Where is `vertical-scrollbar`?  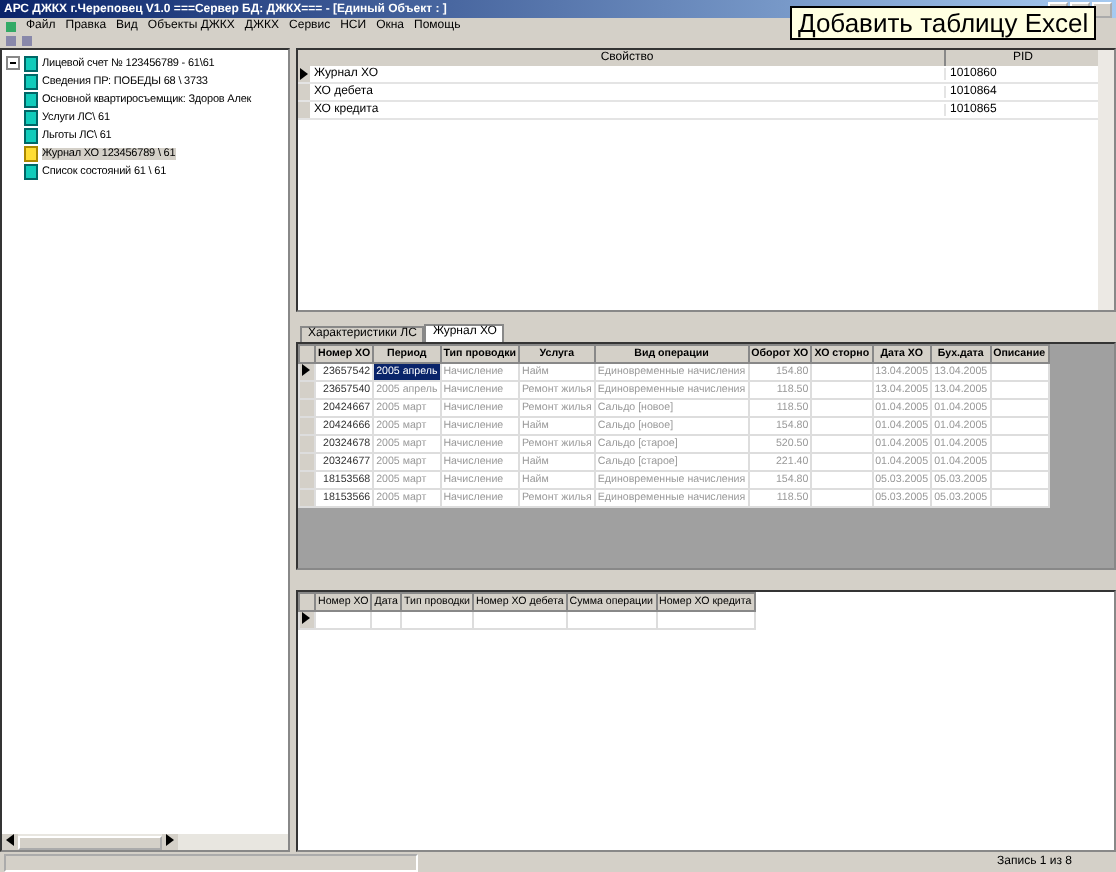
vertical-scrollbar is located at coordinates (1106, 180).